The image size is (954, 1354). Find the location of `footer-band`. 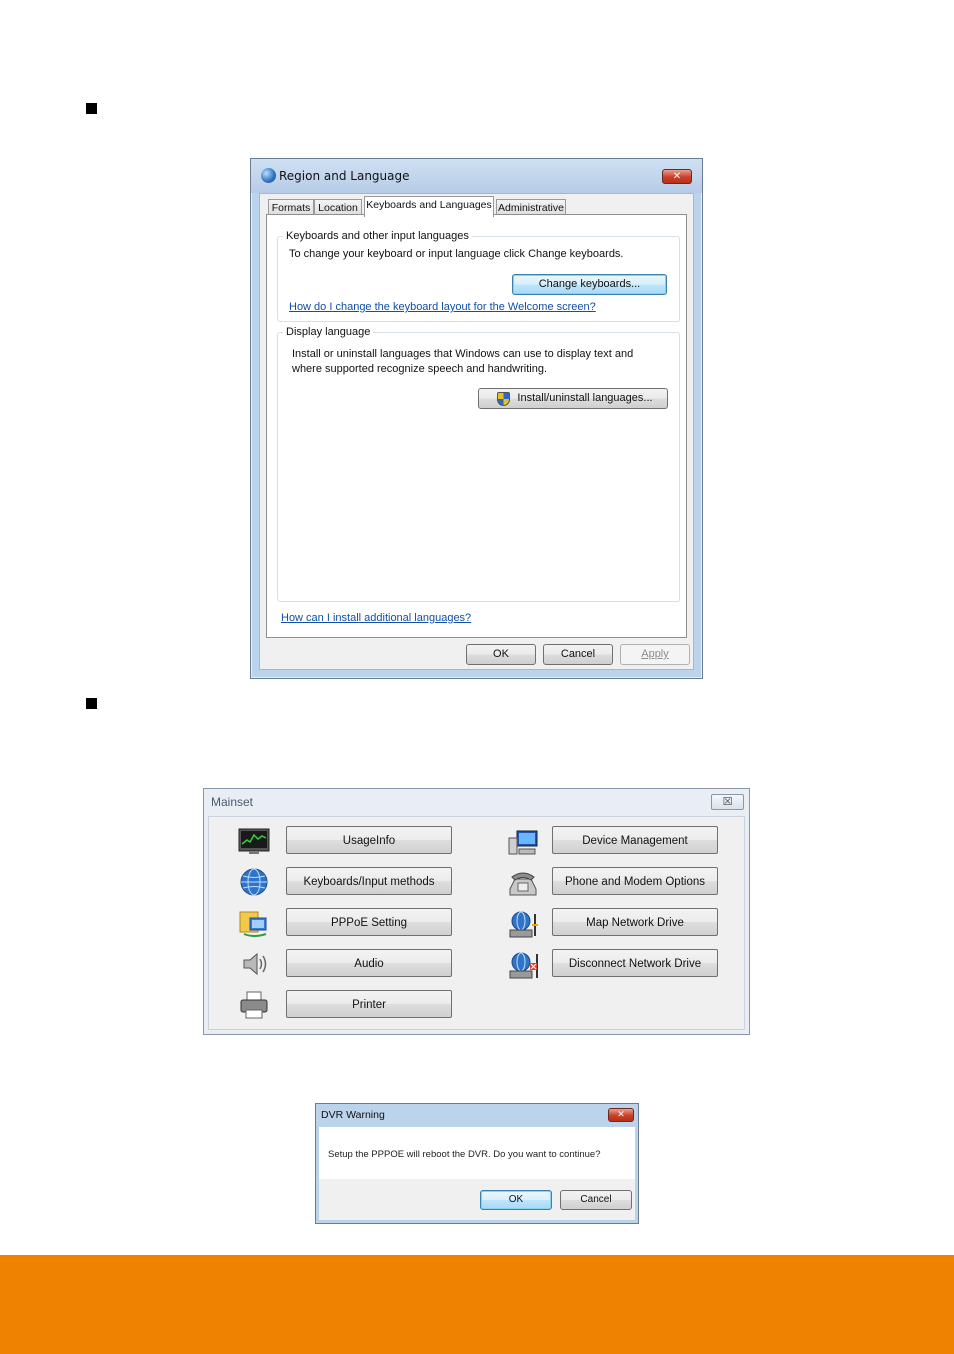

footer-band is located at coordinates (477, 1304).